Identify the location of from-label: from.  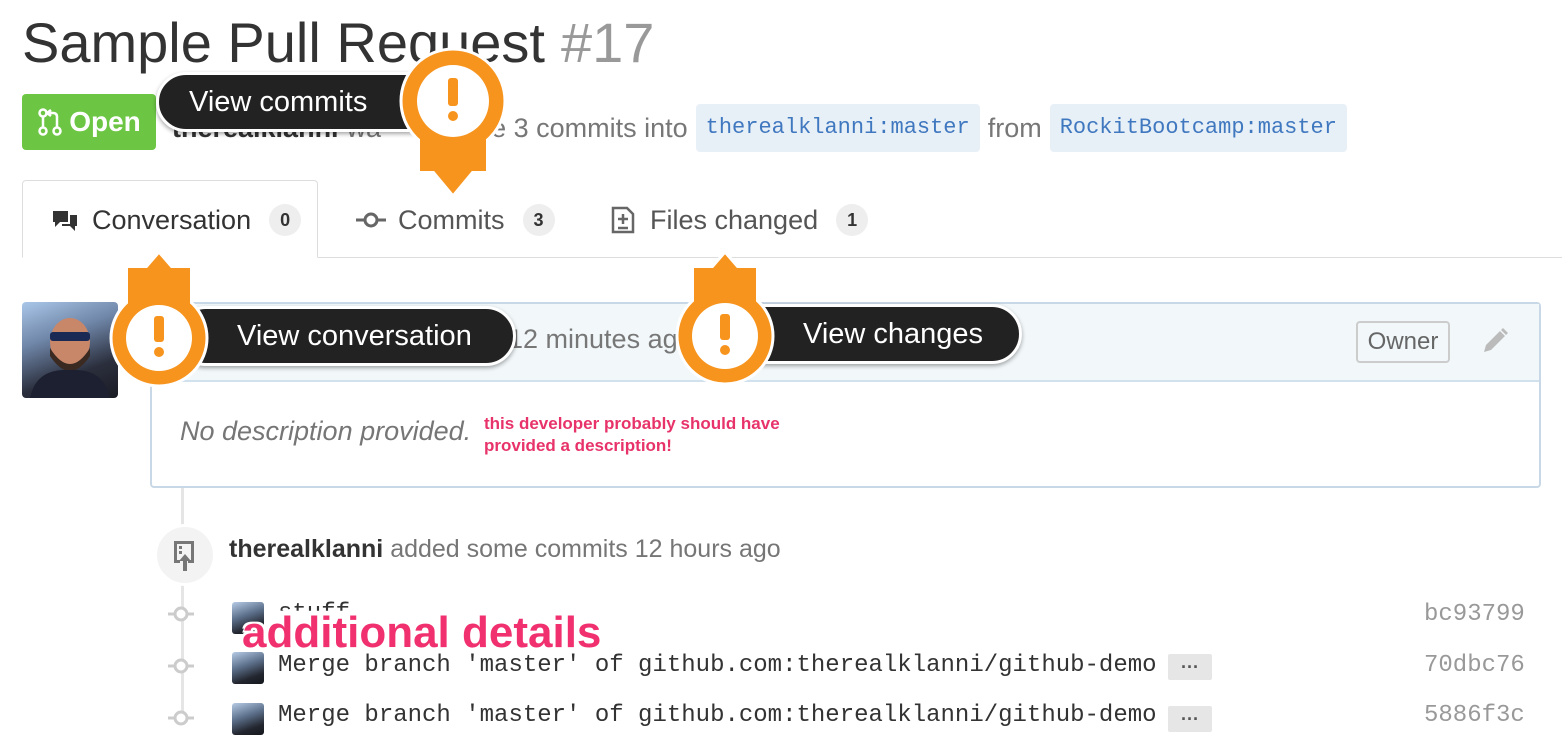
(1014, 128).